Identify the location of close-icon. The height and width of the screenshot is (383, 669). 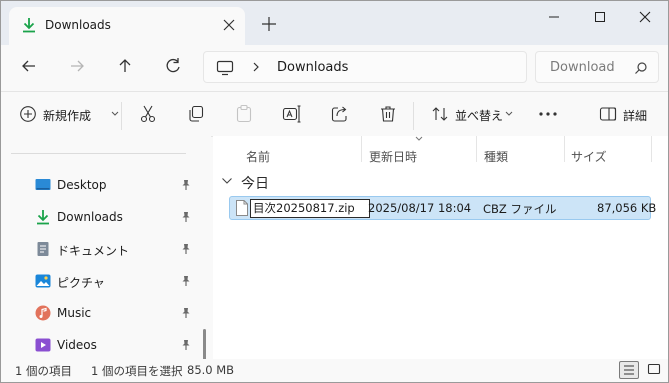
(645, 17).